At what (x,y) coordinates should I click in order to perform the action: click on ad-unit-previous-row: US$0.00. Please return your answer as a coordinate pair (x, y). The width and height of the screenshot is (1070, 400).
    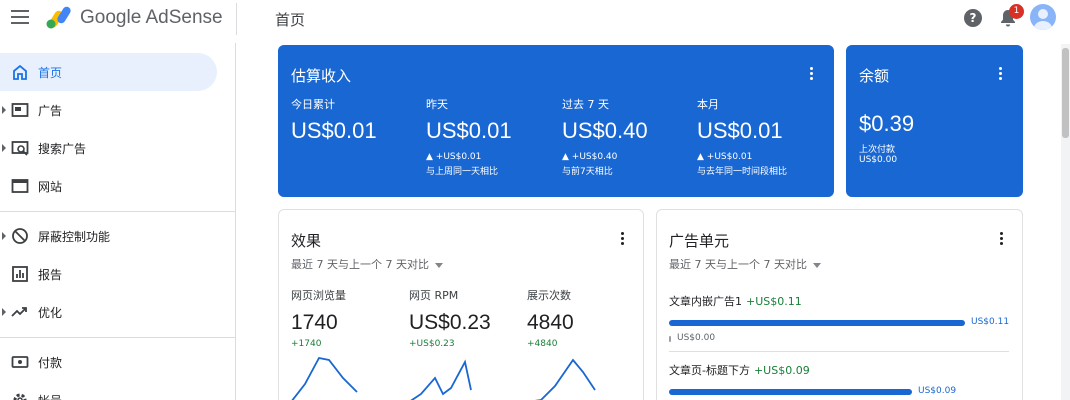
    Looking at the image, I should click on (839, 339).